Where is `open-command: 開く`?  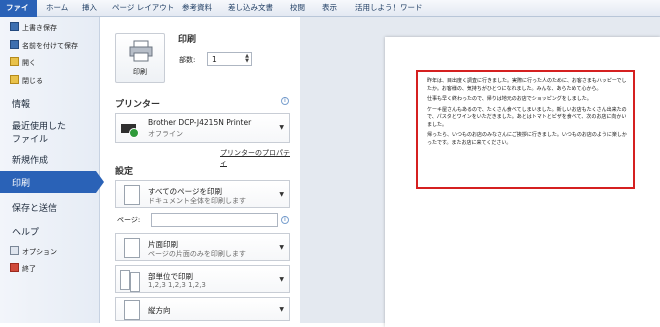 open-command: 開く is located at coordinates (23, 63).